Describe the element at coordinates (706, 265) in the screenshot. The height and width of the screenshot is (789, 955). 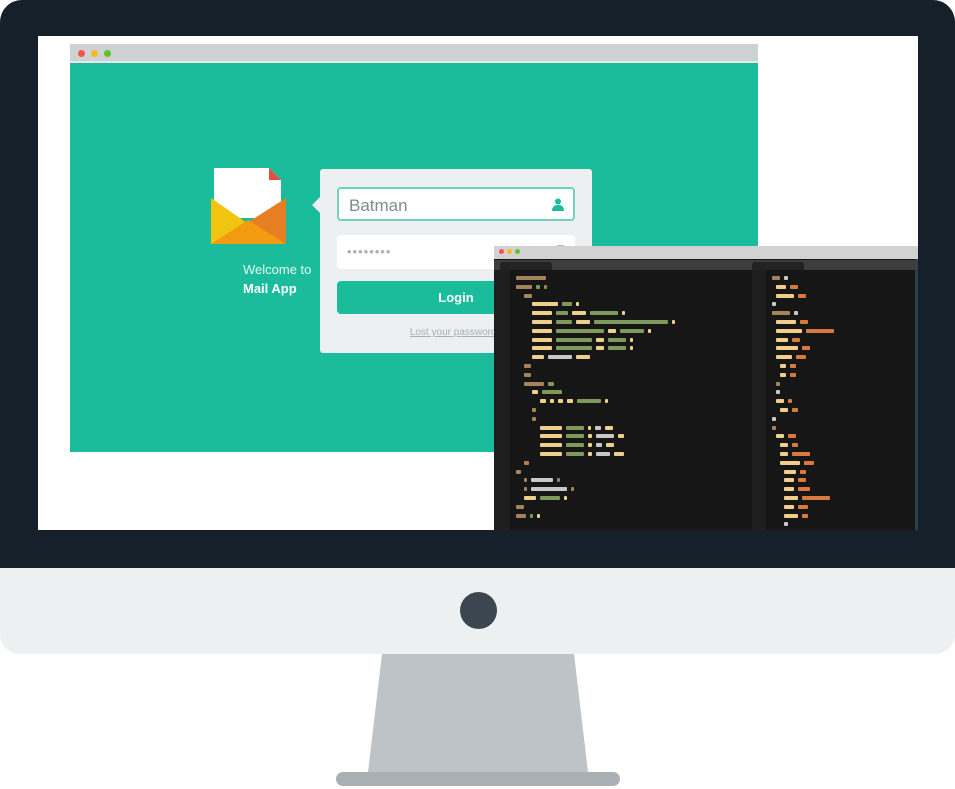
I see `editor-tab-bar` at that location.